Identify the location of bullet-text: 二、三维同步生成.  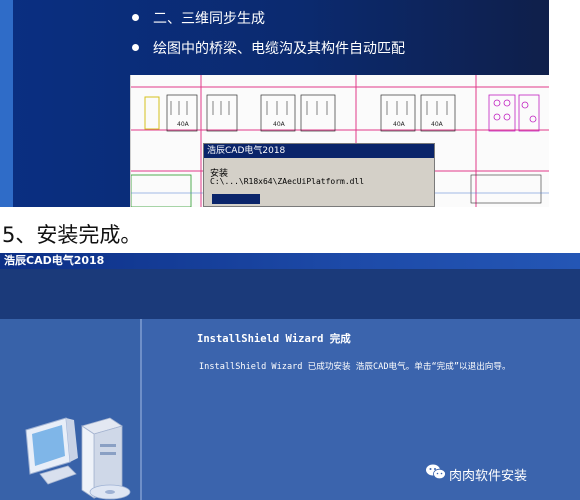
(209, 19).